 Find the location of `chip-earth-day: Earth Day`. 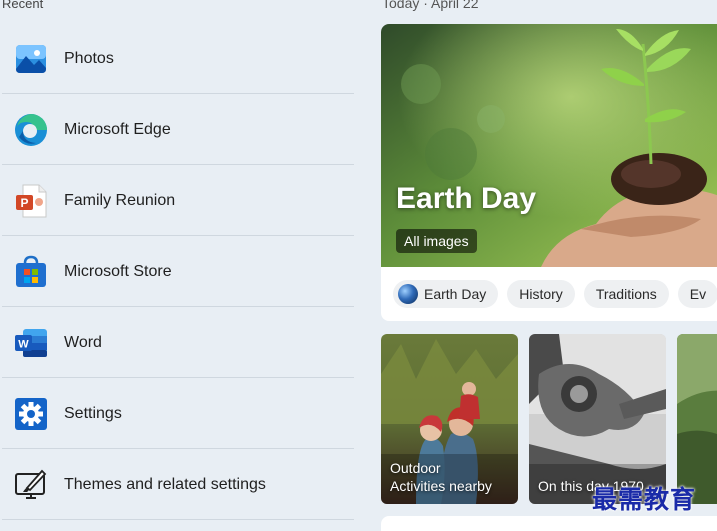

chip-earth-day: Earth Day is located at coordinates (446, 294).